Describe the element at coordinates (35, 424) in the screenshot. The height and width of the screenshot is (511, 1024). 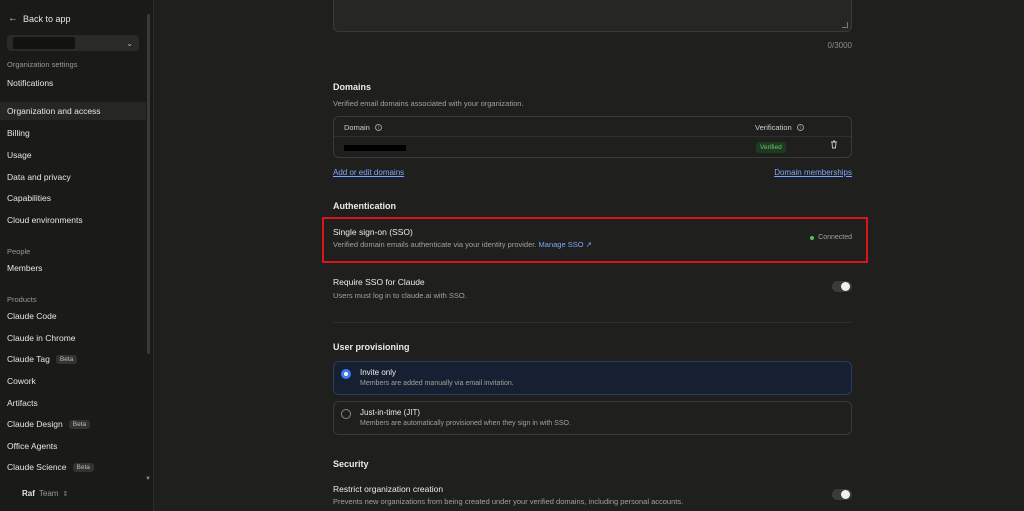
I see `sidebar-item-label: Claude Design` at that location.